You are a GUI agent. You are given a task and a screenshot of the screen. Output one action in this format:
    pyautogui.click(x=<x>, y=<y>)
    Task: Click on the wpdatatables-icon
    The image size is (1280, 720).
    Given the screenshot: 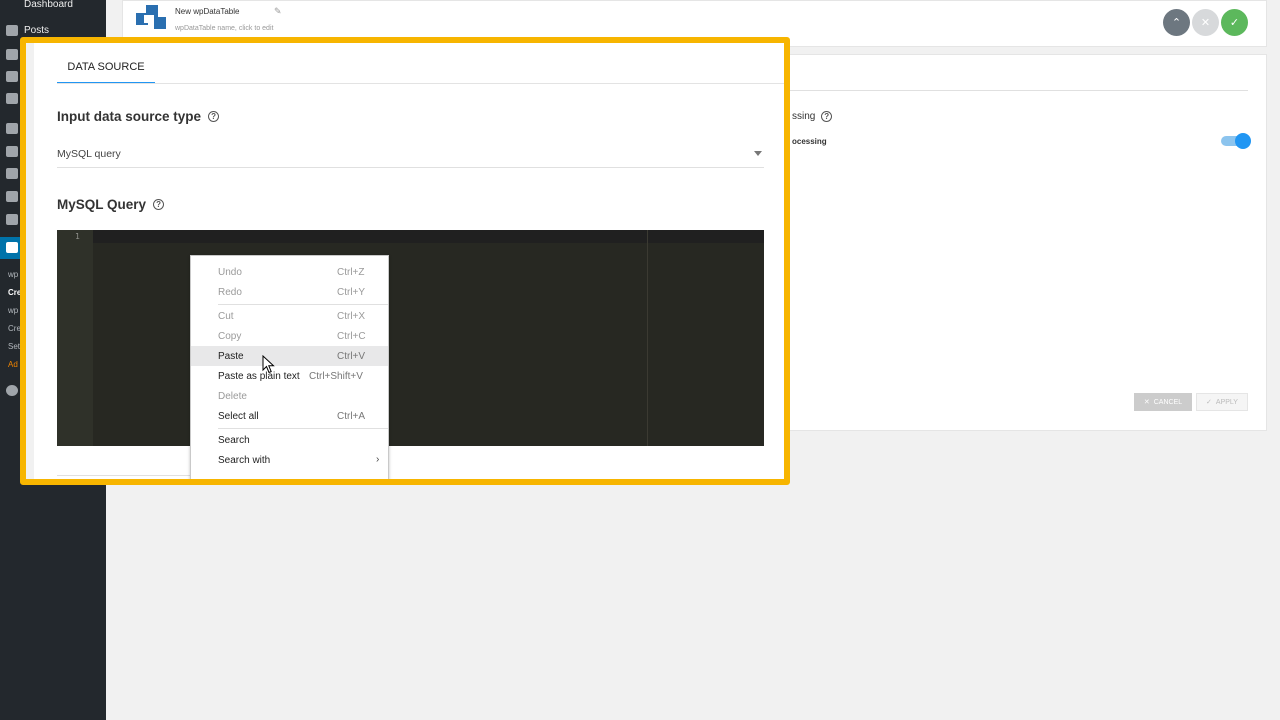 What is the action you would take?
    pyautogui.click(x=12, y=247)
    